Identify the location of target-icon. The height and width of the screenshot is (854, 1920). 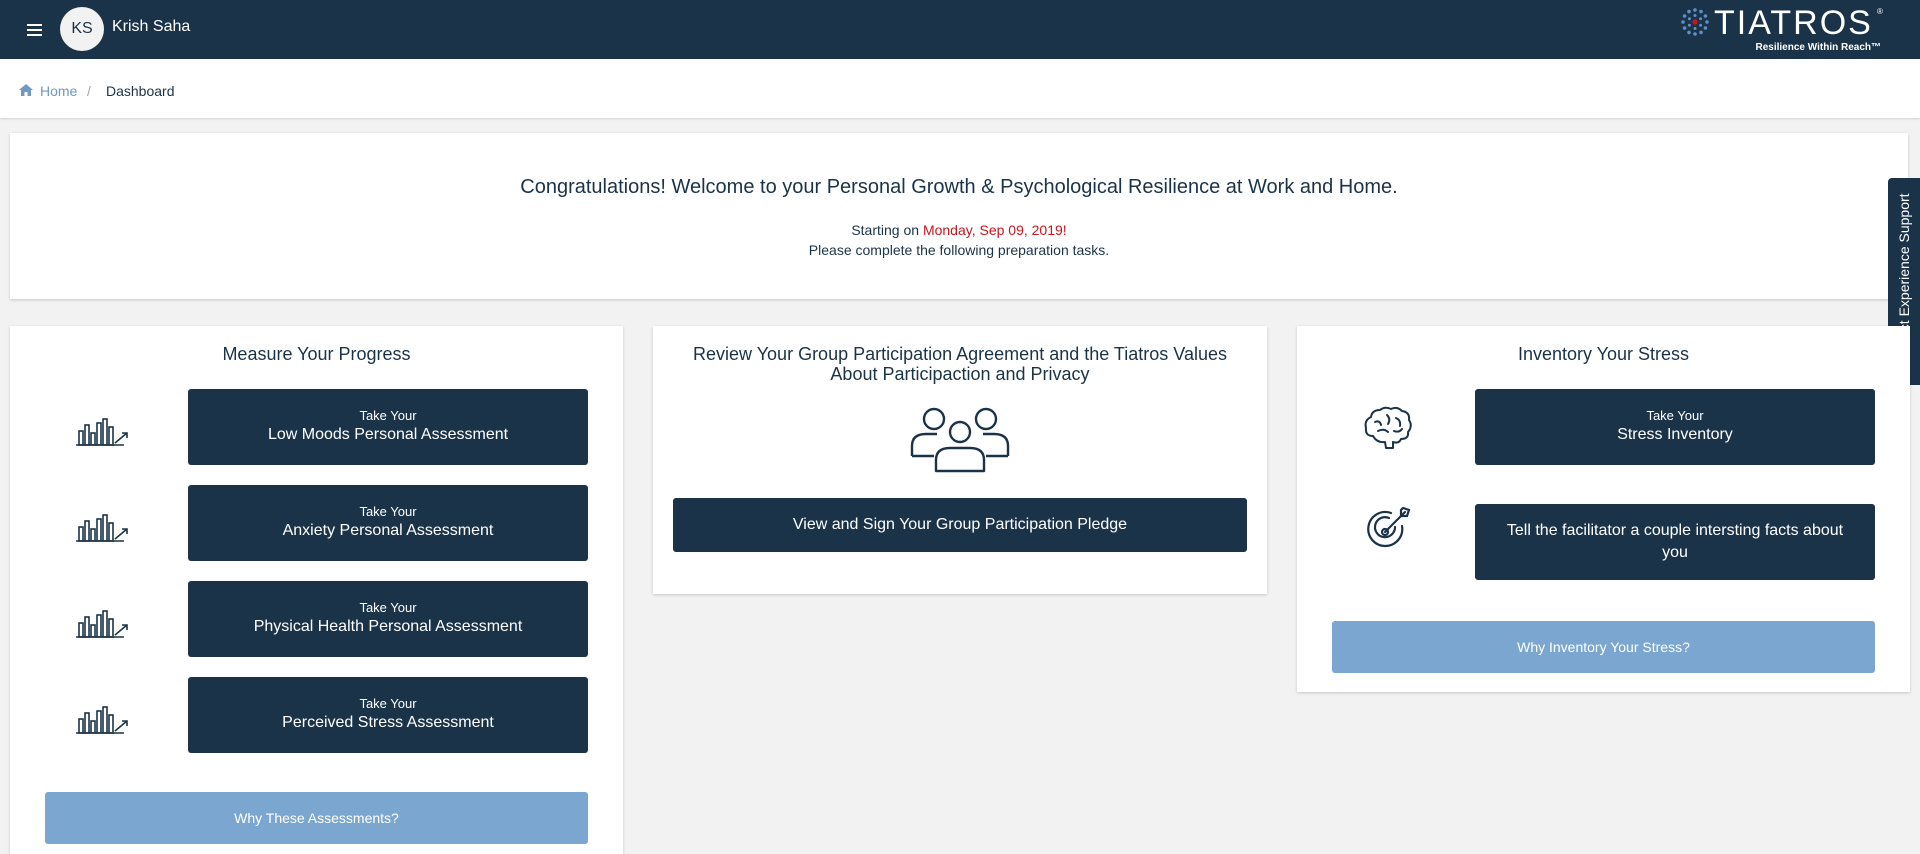
(1389, 527).